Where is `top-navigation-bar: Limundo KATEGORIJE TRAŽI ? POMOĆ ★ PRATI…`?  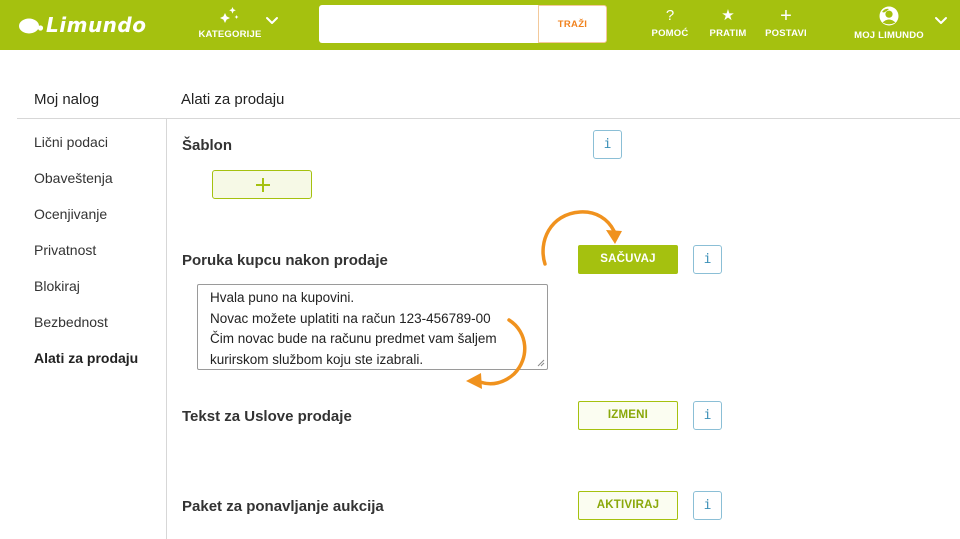 top-navigation-bar: Limundo KATEGORIJE TRAŽI ? POMOĆ ★ PRATI… is located at coordinates (480, 25).